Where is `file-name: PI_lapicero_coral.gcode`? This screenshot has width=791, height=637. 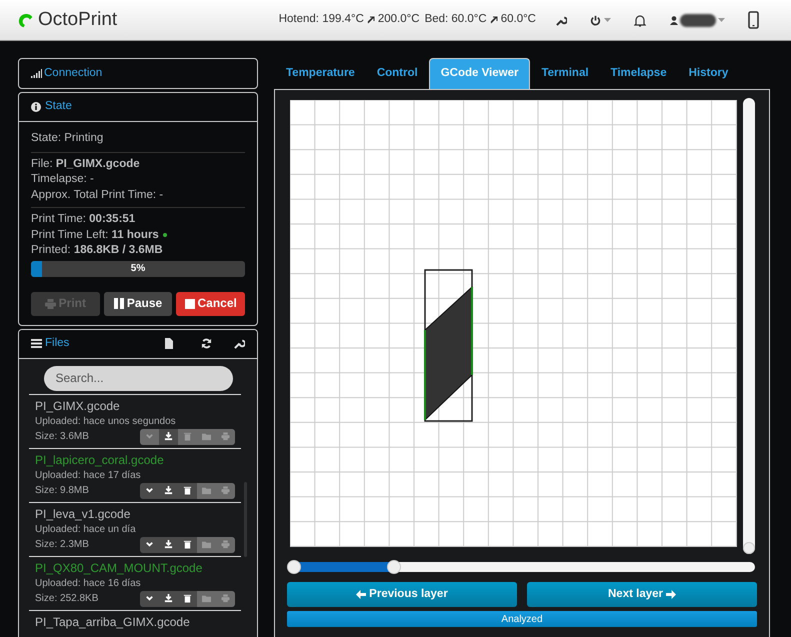 file-name: PI_lapicero_coral.gcode is located at coordinates (135, 460).